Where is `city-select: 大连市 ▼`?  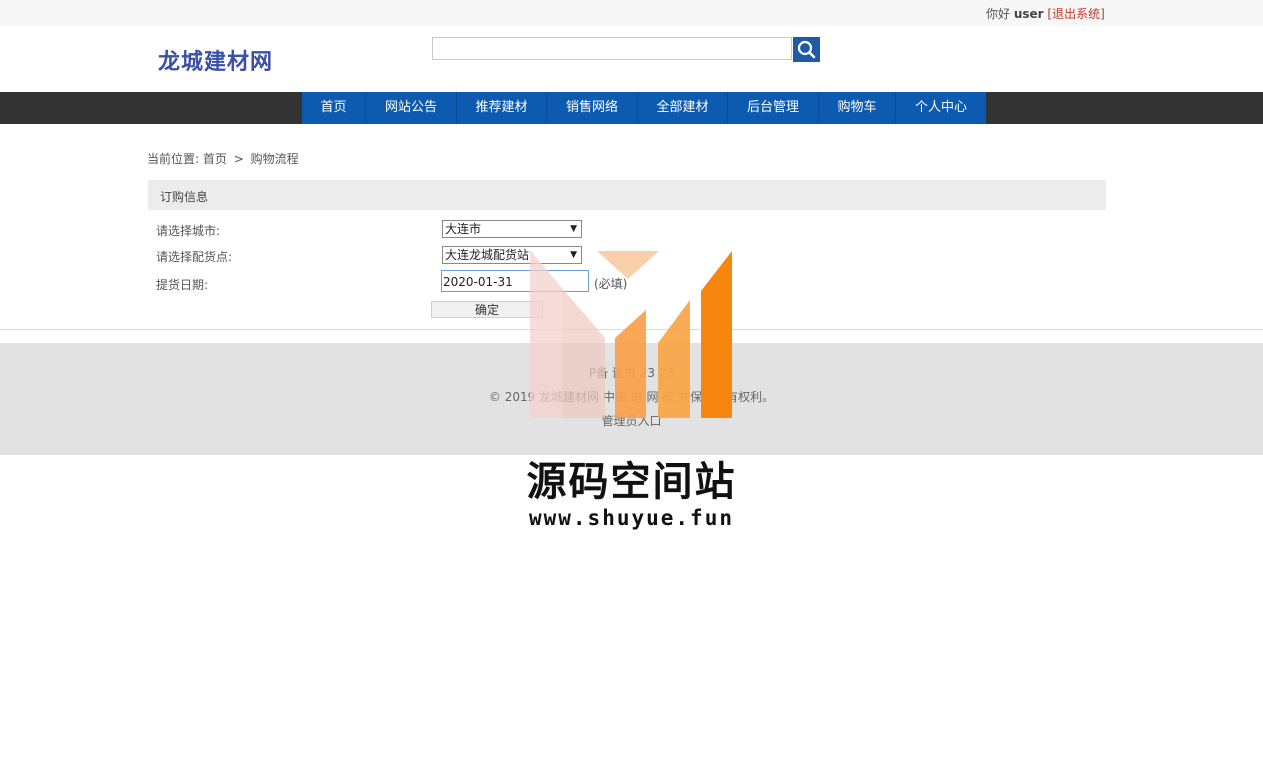 city-select: 大连市 ▼ is located at coordinates (512, 229).